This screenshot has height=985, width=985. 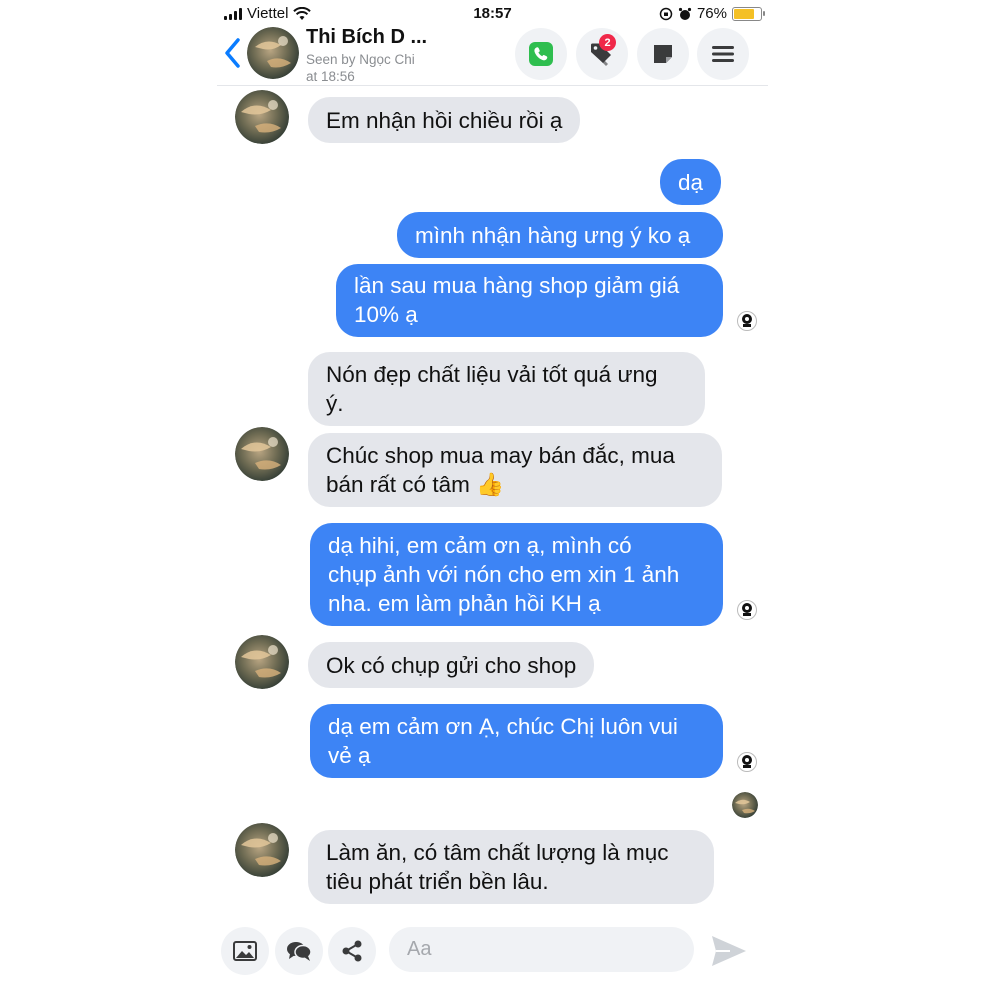 I want to click on message-text-line: chụp ảnh với nón cho em xin 1 ảnh, so click(x=504, y=574).